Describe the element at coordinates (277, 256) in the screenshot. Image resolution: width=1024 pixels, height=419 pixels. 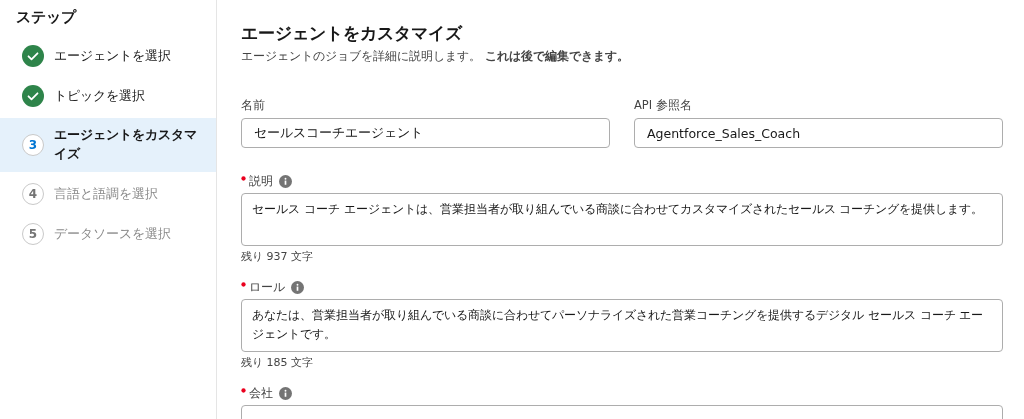
I see `character-counter: 残り 937 文字` at that location.